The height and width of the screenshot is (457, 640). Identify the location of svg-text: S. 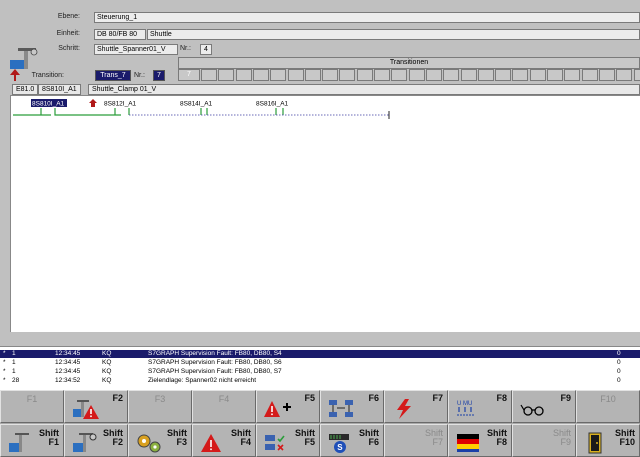
(340, 447).